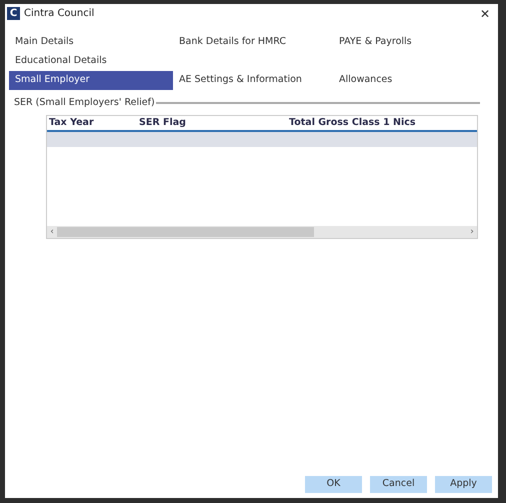 Image resolution: width=506 pixels, height=503 pixels. What do you see at coordinates (91, 42) in the screenshot?
I see `tab: Main Details` at bounding box center [91, 42].